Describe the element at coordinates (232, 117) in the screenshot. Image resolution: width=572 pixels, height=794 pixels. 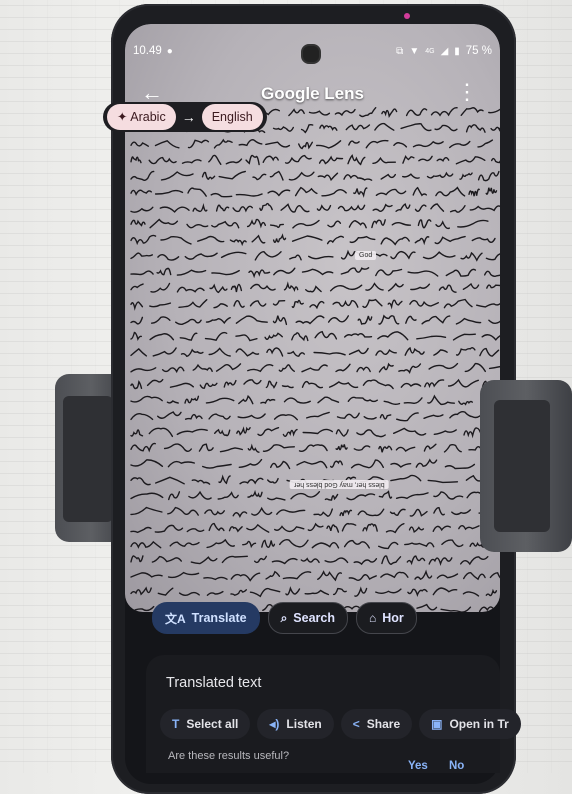
I see `target-language-button: English` at that location.